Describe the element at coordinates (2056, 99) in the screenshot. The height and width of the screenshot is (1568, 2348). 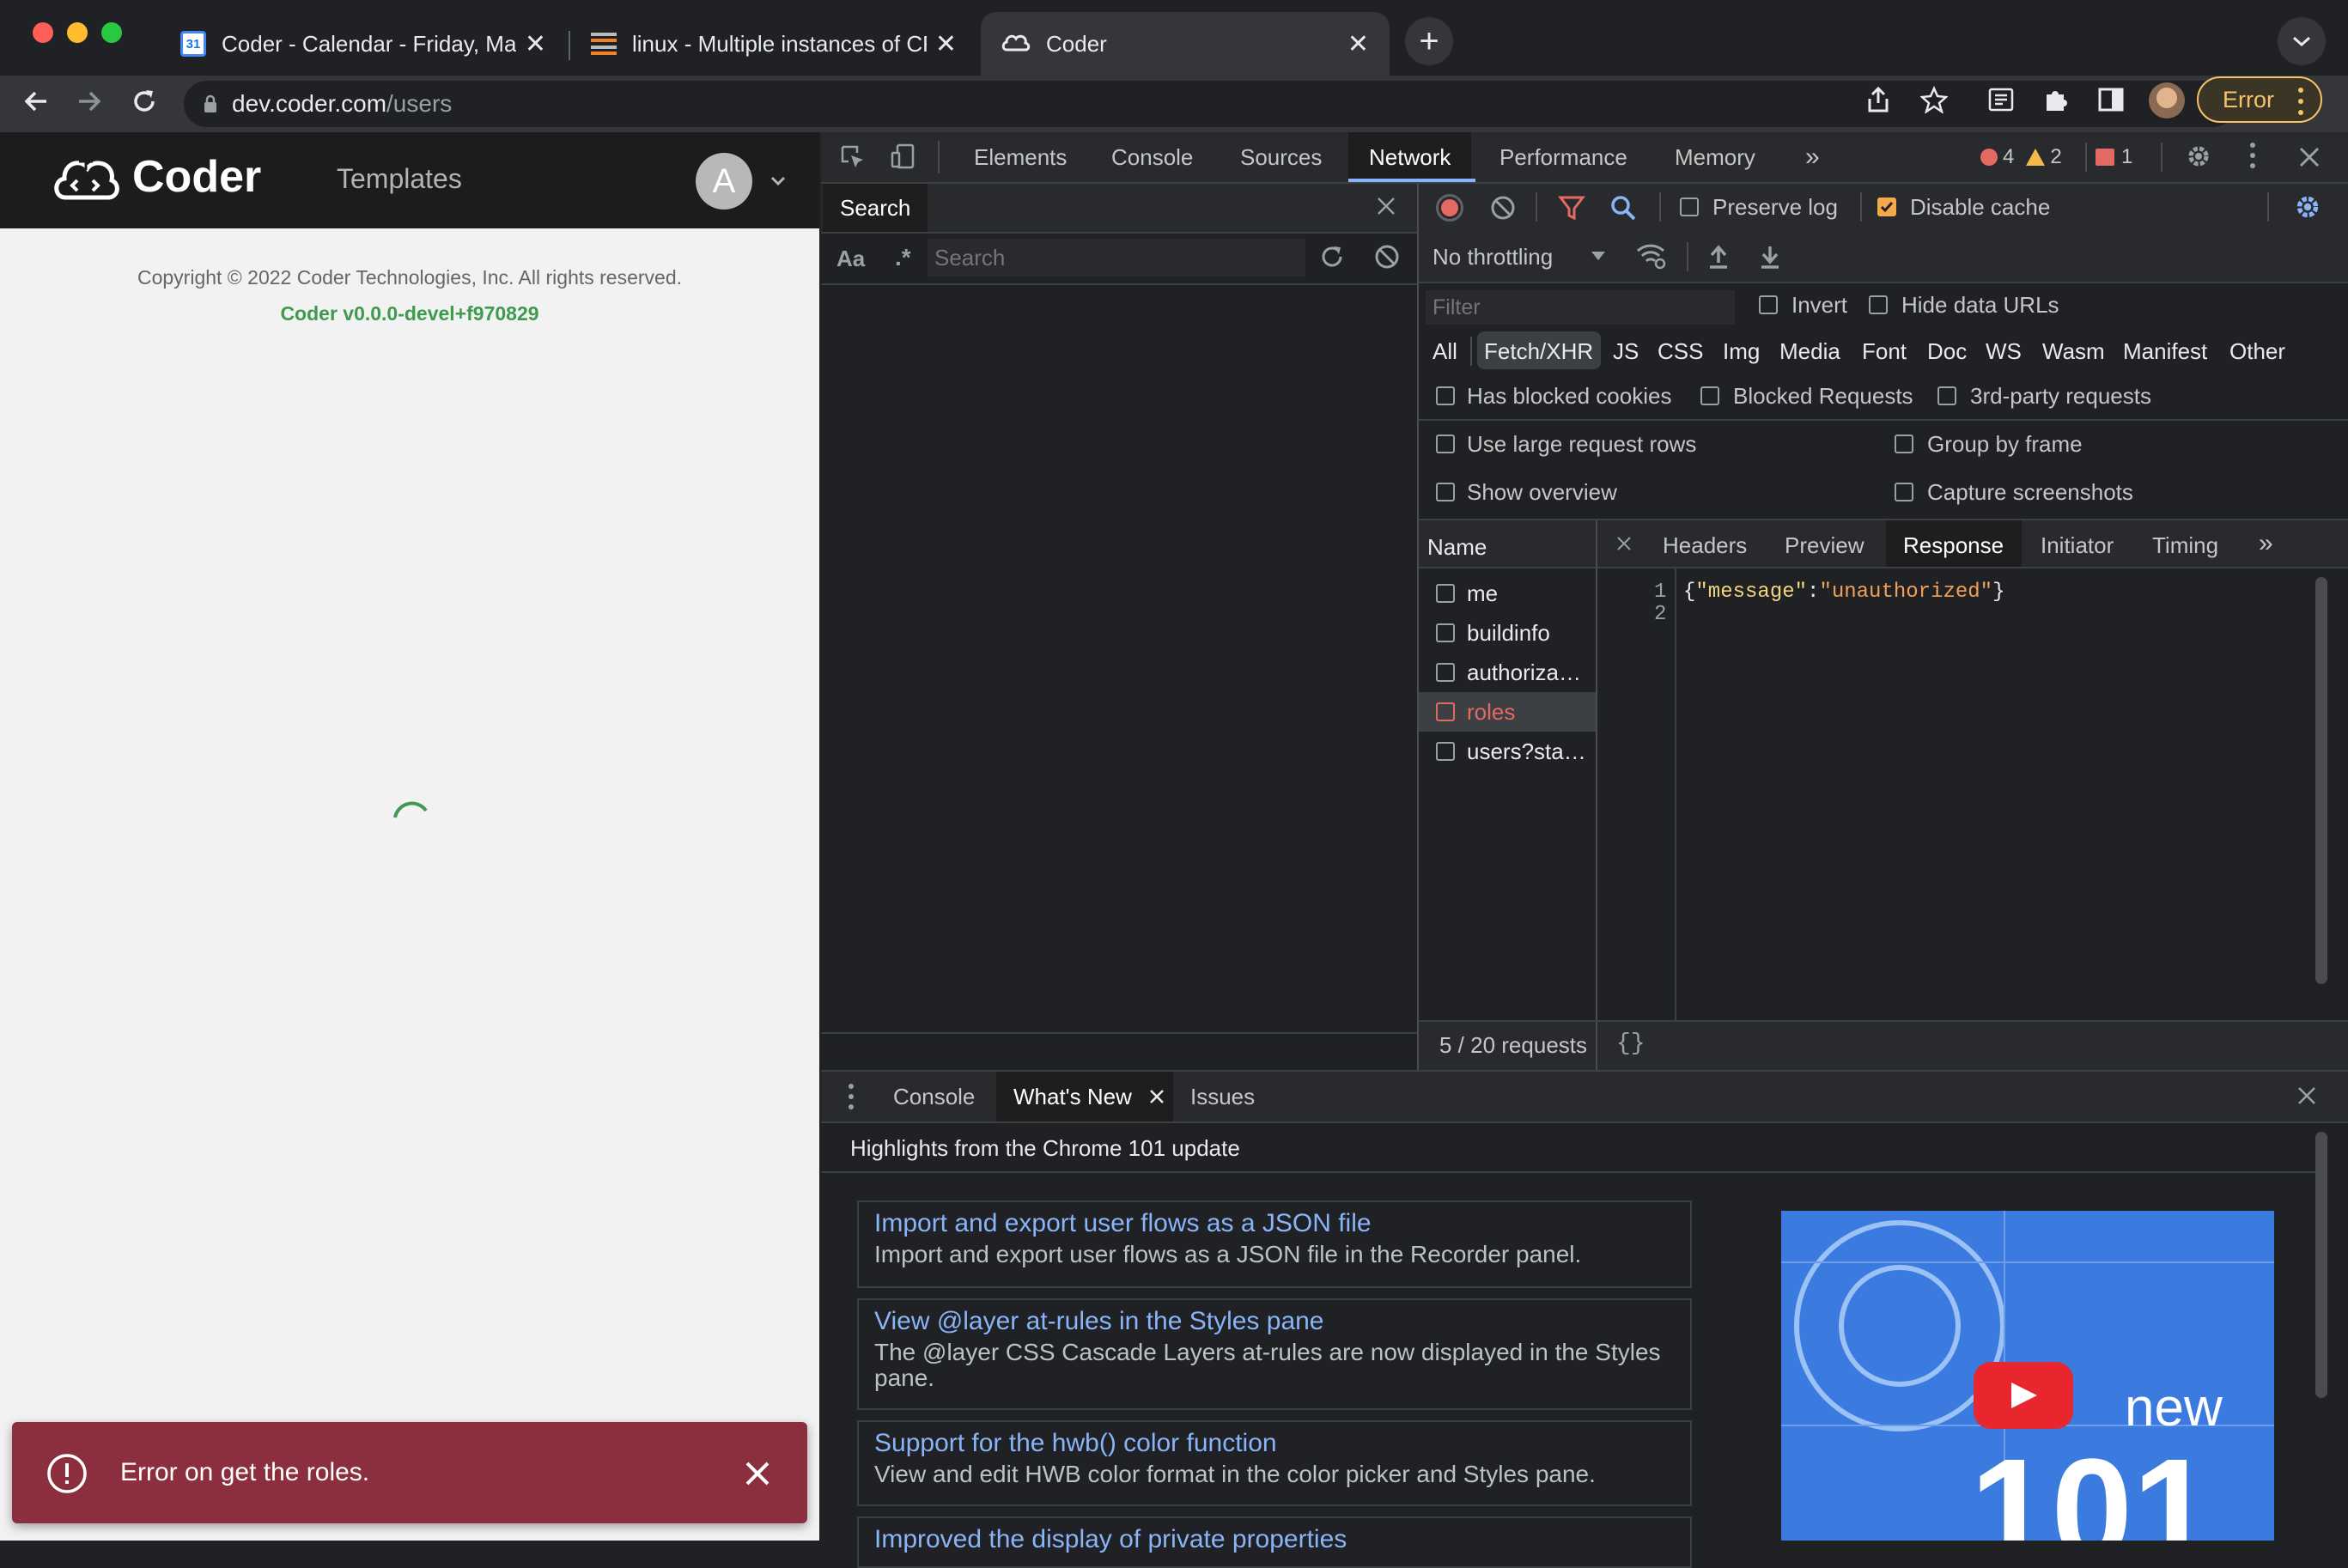
I see `extensions-puzzle-icon` at that location.